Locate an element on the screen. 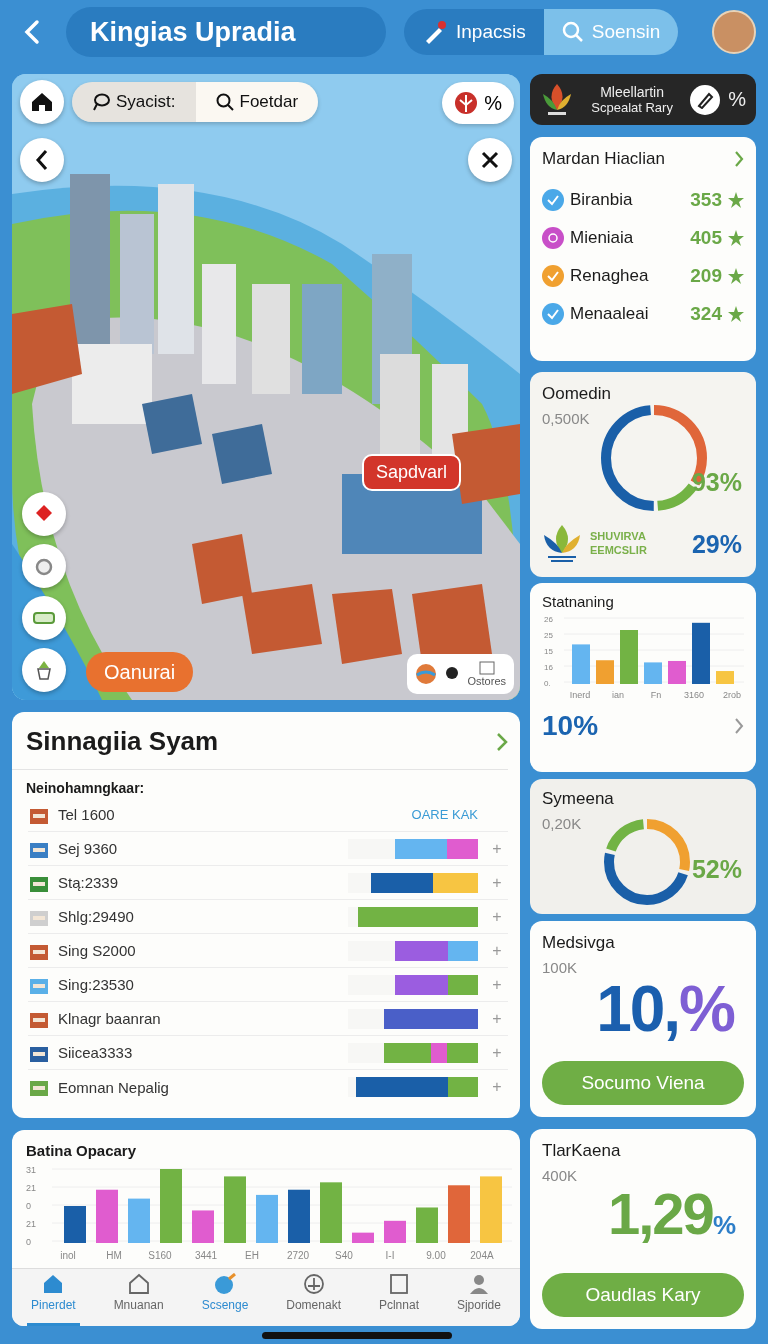 The image size is (768, 1344). person-icon is located at coordinates (478, 1284).